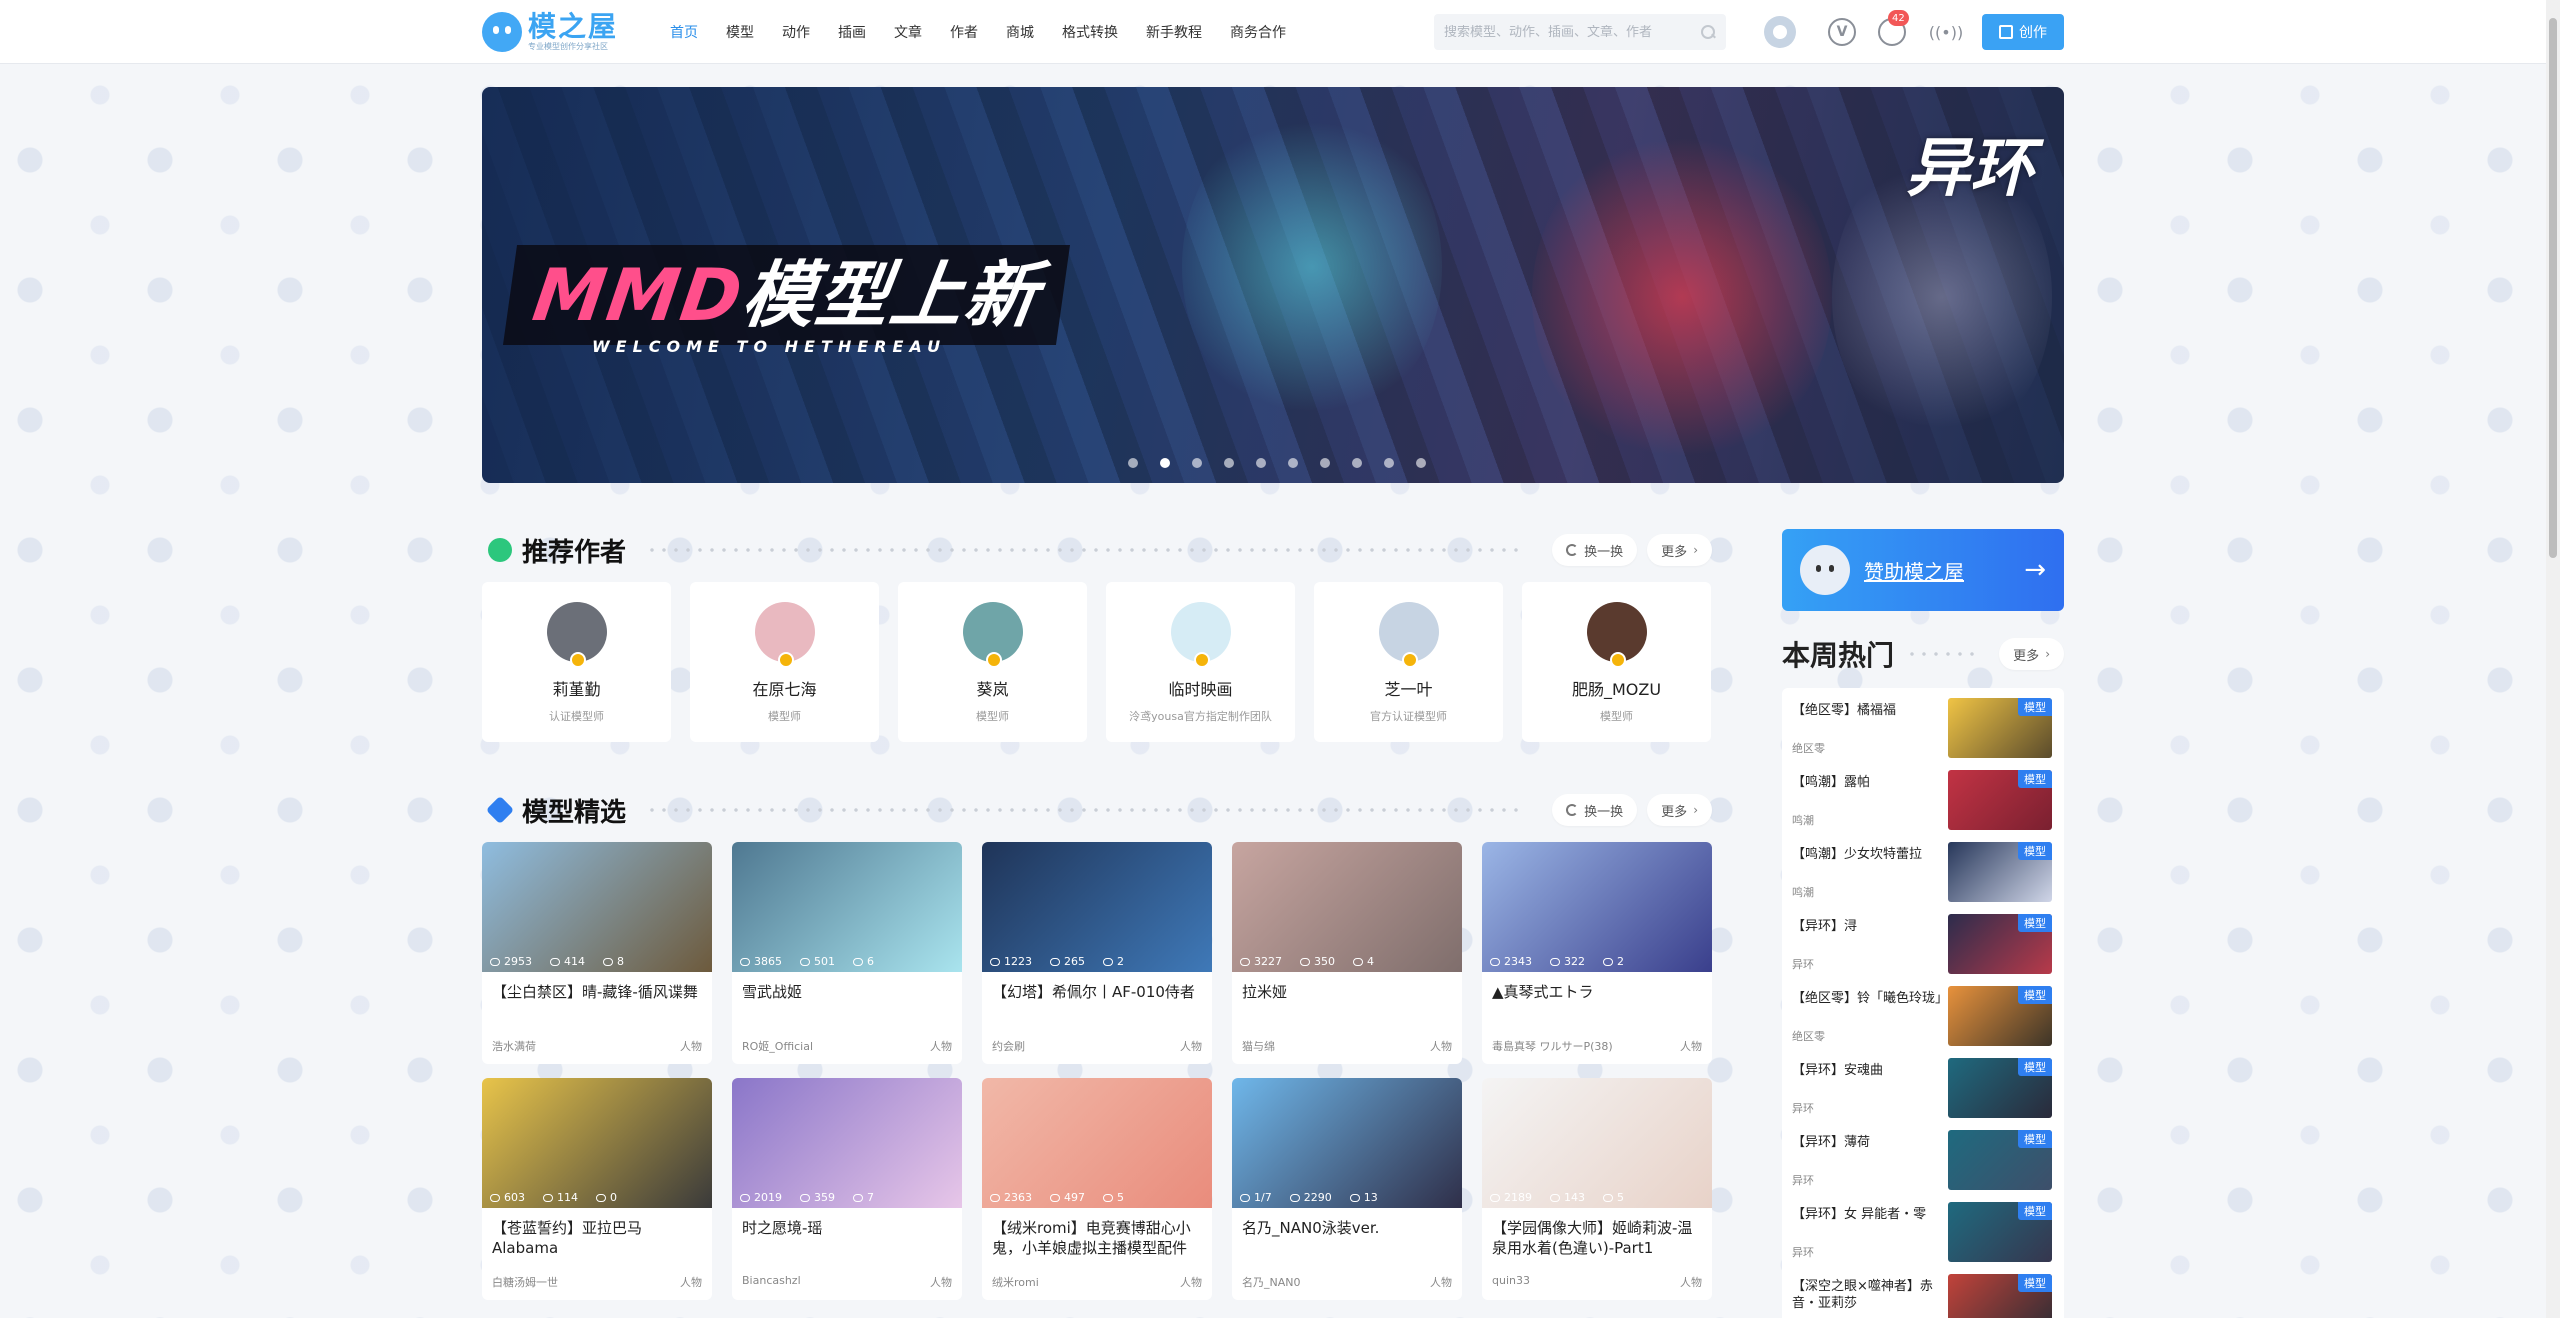 The width and height of the screenshot is (2560, 1318). Describe the element at coordinates (1015, 1282) in the screenshot. I see `model-author: 绒米romi` at that location.